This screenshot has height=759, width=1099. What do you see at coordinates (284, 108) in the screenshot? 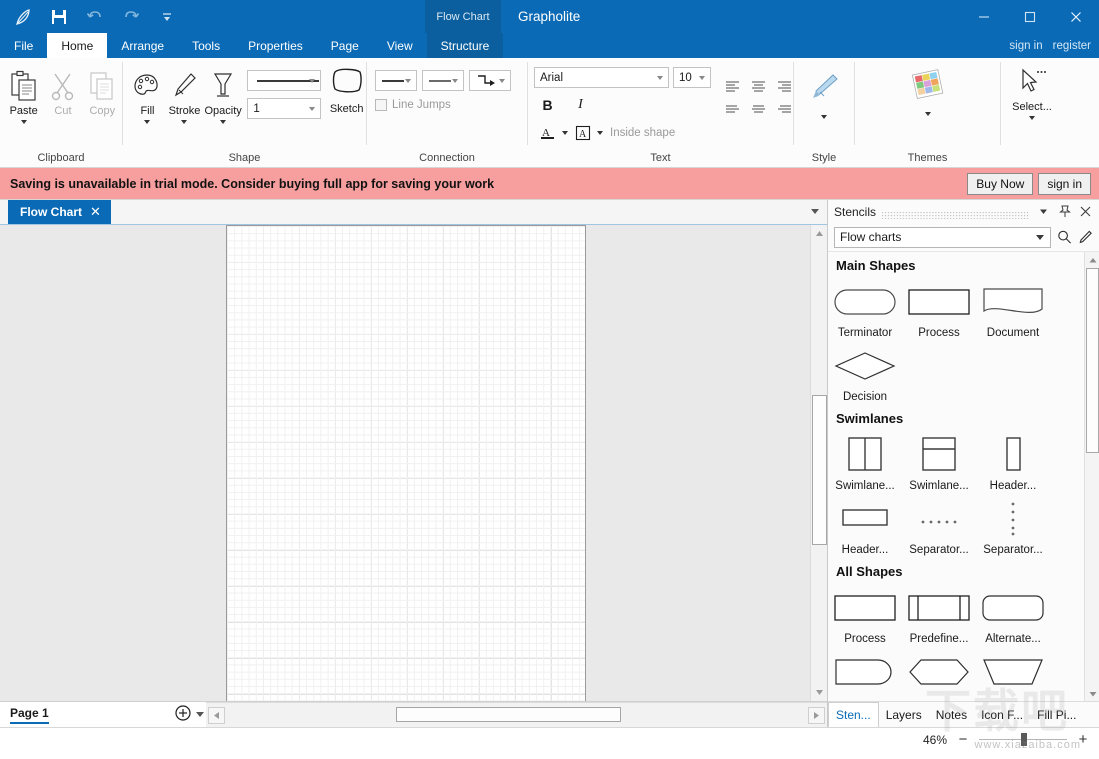
I see `opacity-value-combo: 1` at bounding box center [284, 108].